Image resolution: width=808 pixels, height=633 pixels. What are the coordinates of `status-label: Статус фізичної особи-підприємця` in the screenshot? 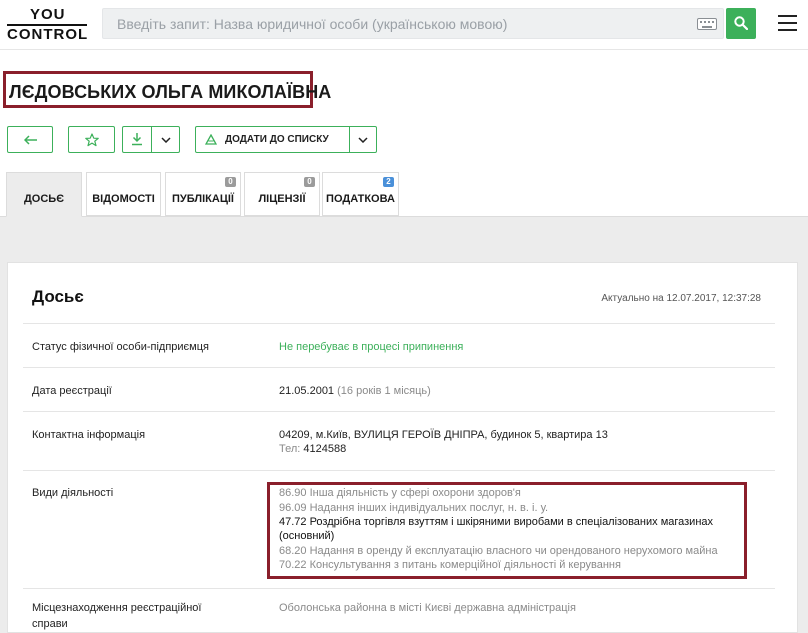 It's located at (120, 347).